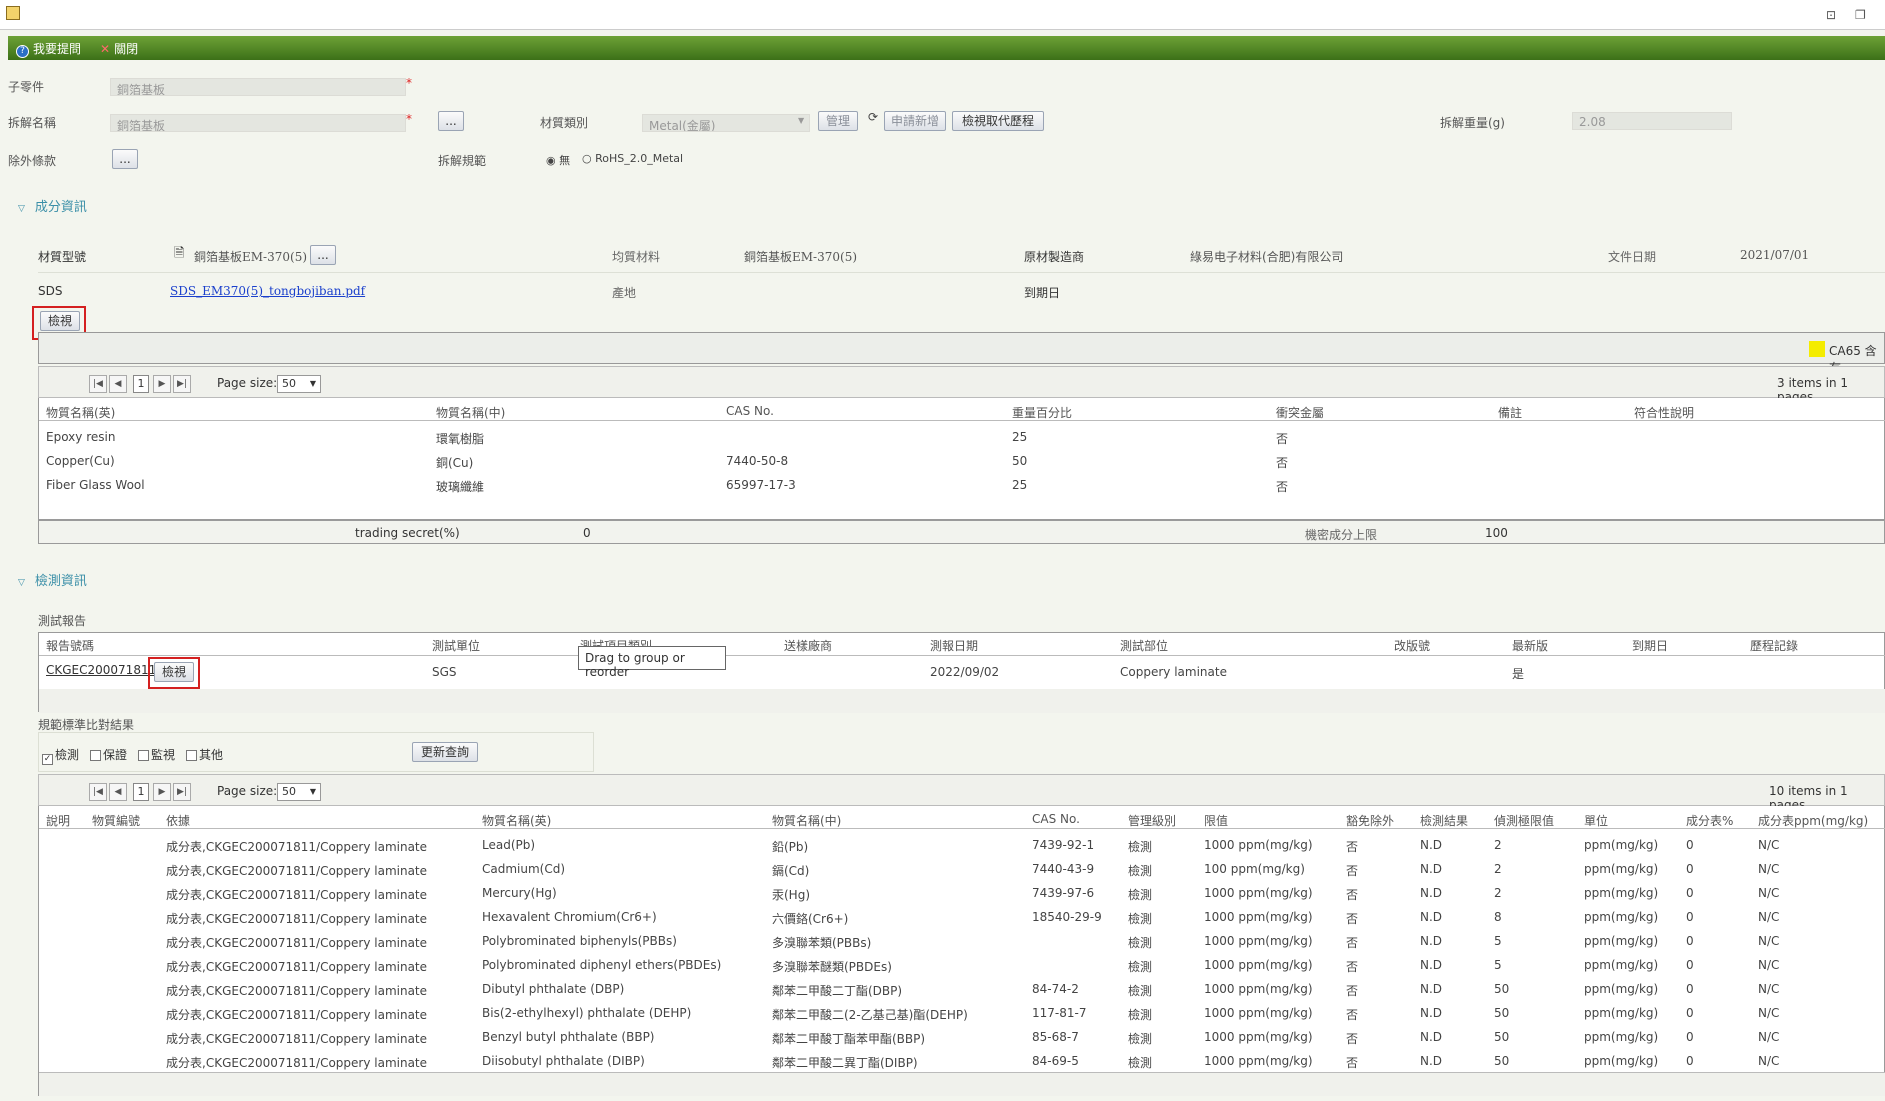 The image size is (1885, 1101). What do you see at coordinates (1152, 820) in the screenshot?
I see `col-header: 管理級別` at bounding box center [1152, 820].